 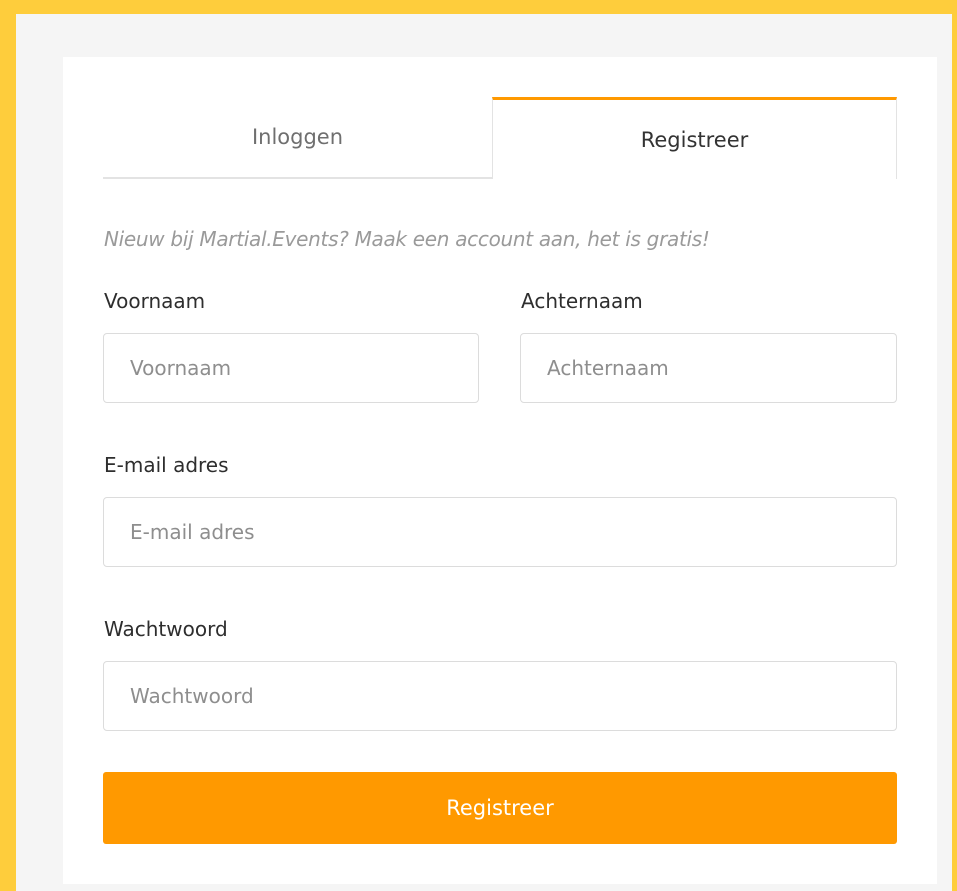 I want to click on first-name-label: Voornaam, so click(x=155, y=301).